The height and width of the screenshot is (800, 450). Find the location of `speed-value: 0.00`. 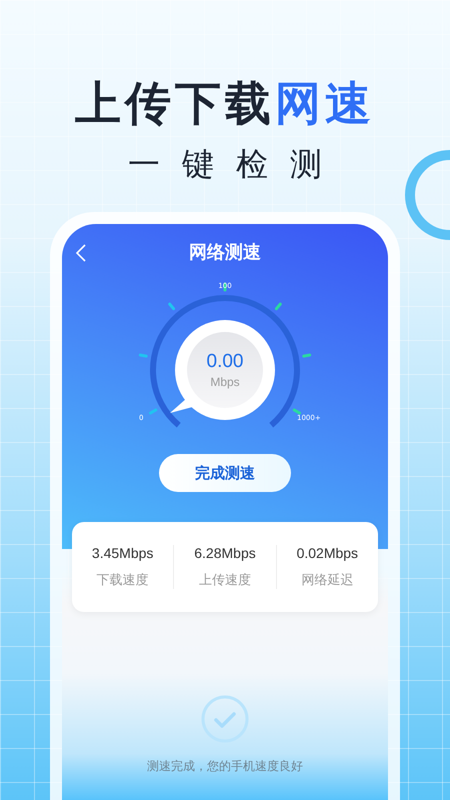

speed-value: 0.00 is located at coordinates (225, 362).